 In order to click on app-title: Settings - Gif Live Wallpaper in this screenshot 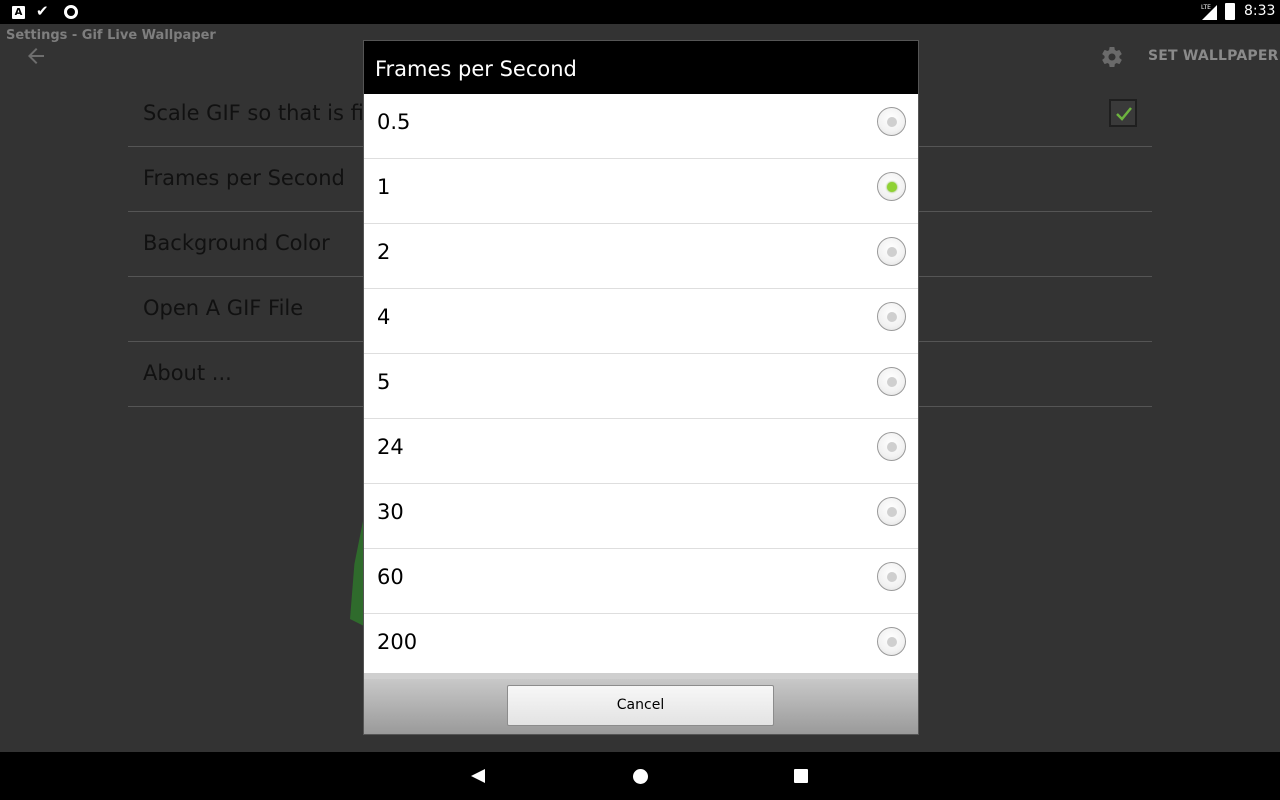, I will do `click(111, 35)`.